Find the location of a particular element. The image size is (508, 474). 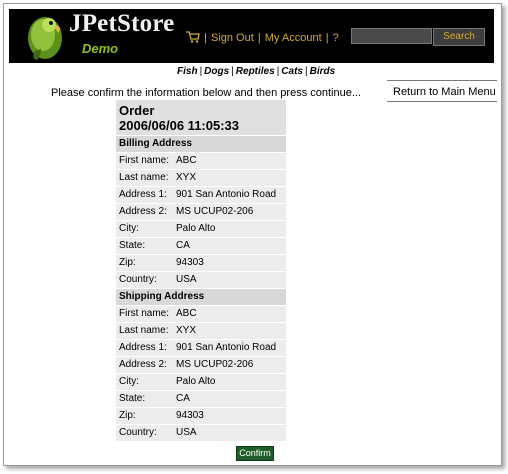

quicklink-cats: Cats is located at coordinates (292, 71).